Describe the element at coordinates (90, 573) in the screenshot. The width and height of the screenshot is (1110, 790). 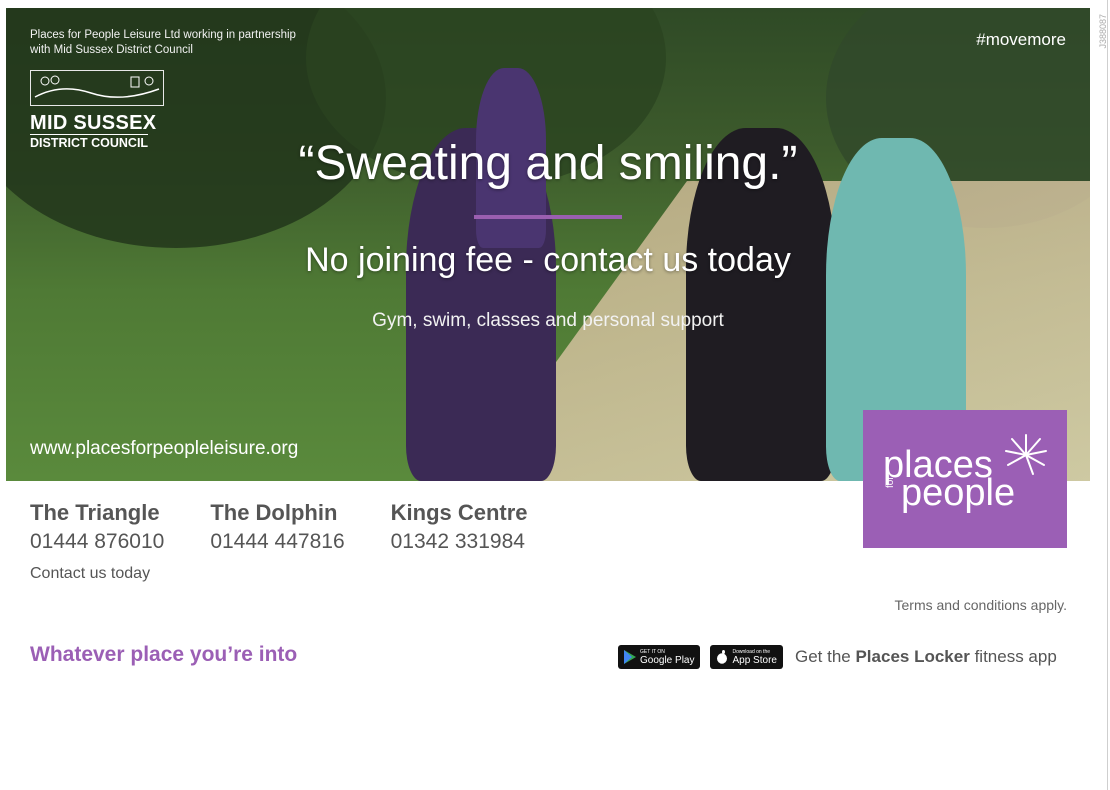
I see `contact-text: Contact us today` at that location.